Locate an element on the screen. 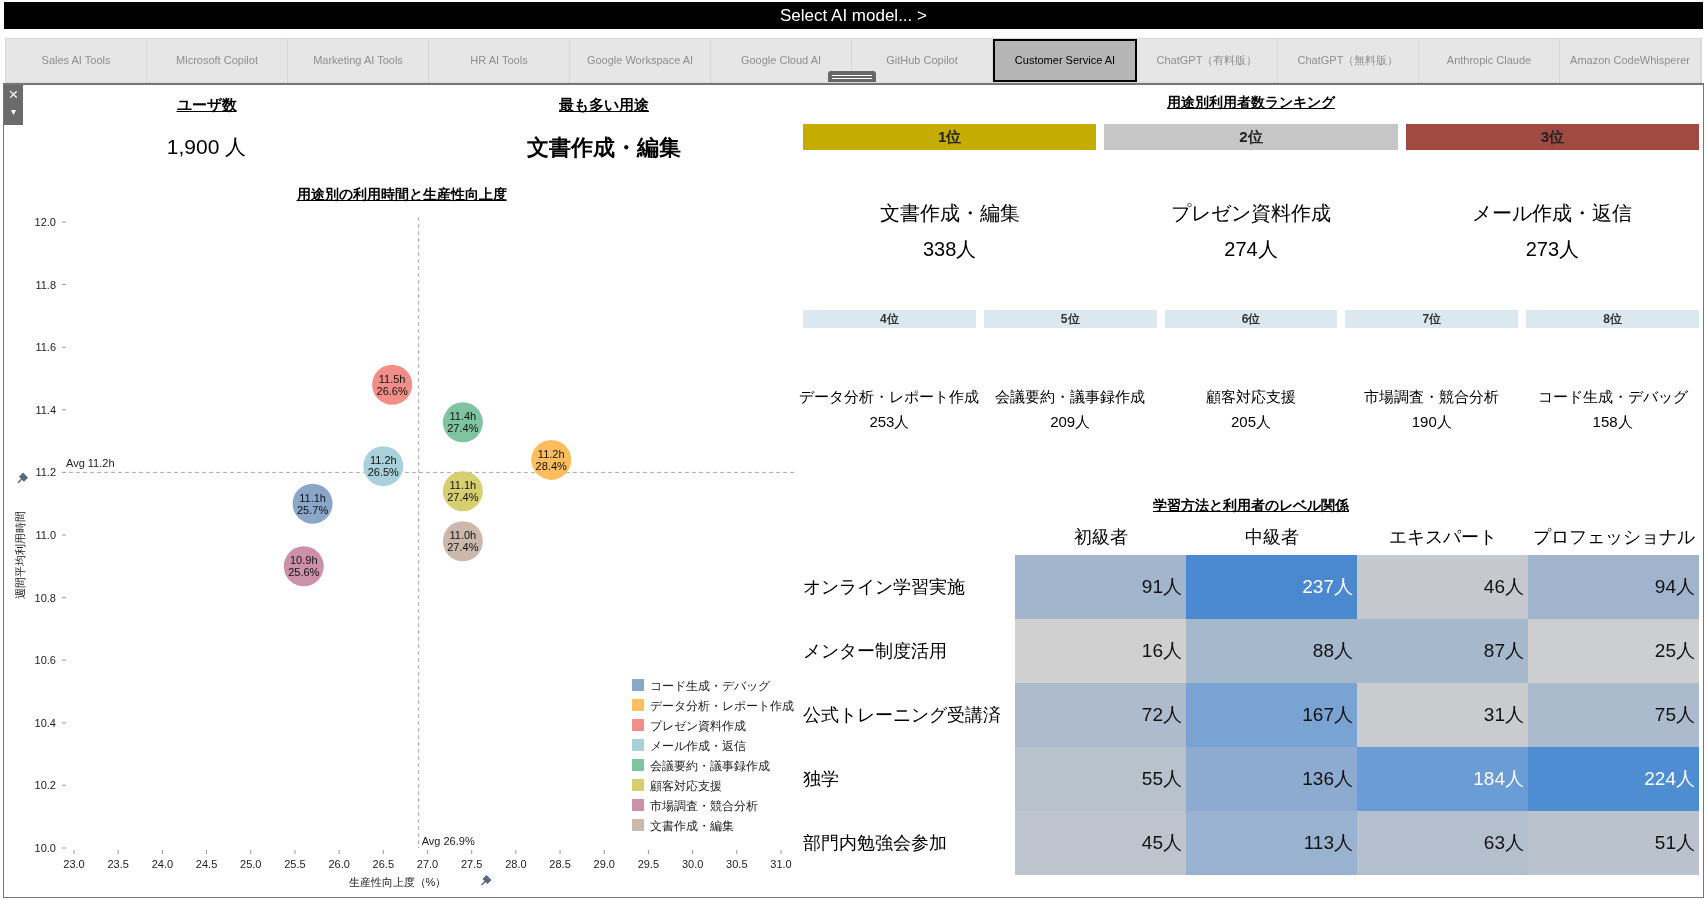 The height and width of the screenshot is (900, 1707). axis-tick-label: 27.5 is located at coordinates (472, 863).